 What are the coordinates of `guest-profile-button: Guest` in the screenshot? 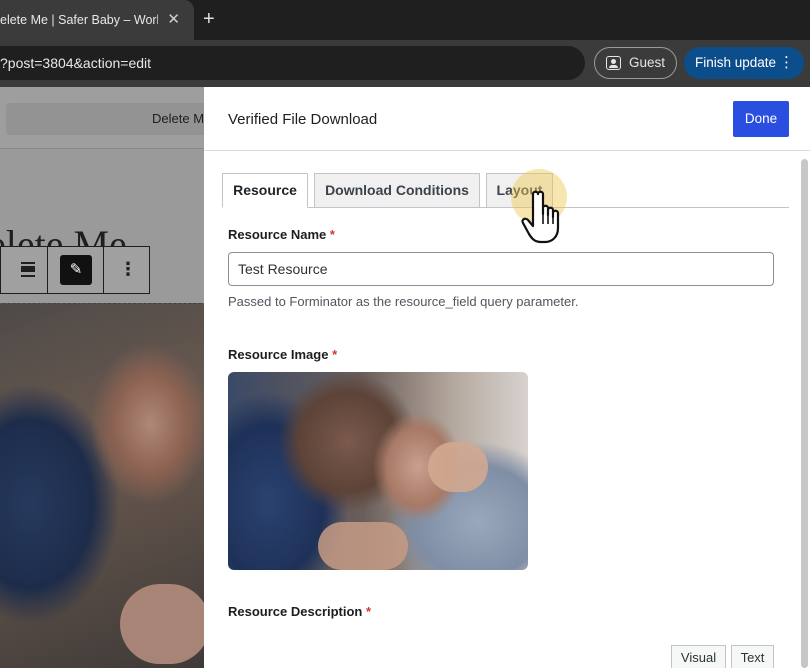 It's located at (635, 63).